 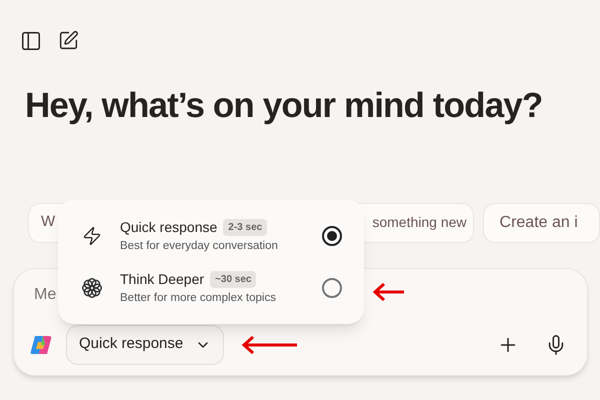 What do you see at coordinates (162, 279) in the screenshot?
I see `option-title: Think Deeper` at bounding box center [162, 279].